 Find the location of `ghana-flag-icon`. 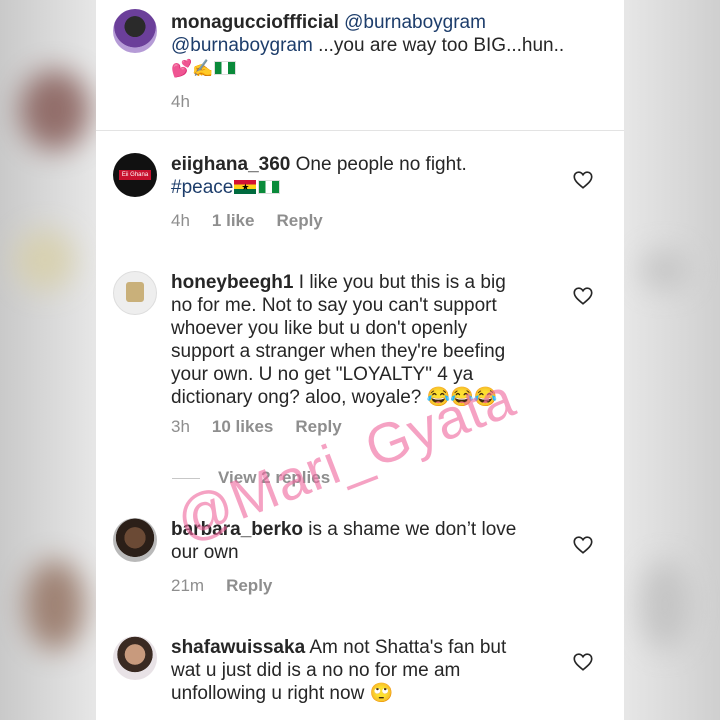

ghana-flag-icon is located at coordinates (245, 187).